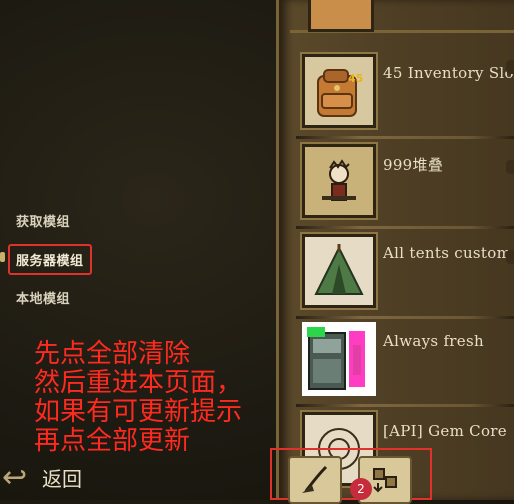 This screenshot has height=504, width=514. Describe the element at coordinates (339, 181) in the screenshot. I see `wilson-character-icon` at that location.